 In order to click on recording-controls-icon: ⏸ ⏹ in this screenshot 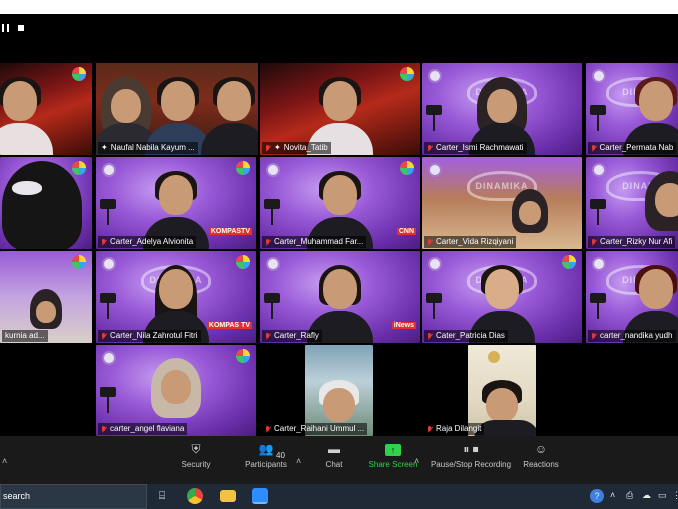, I will do `click(471, 449)`.